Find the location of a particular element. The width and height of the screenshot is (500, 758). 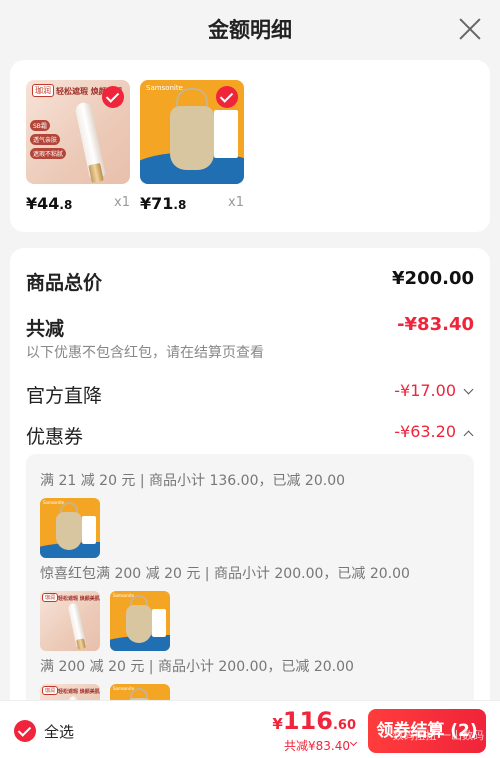

coupon-label: 优惠券 is located at coordinates (55, 437).